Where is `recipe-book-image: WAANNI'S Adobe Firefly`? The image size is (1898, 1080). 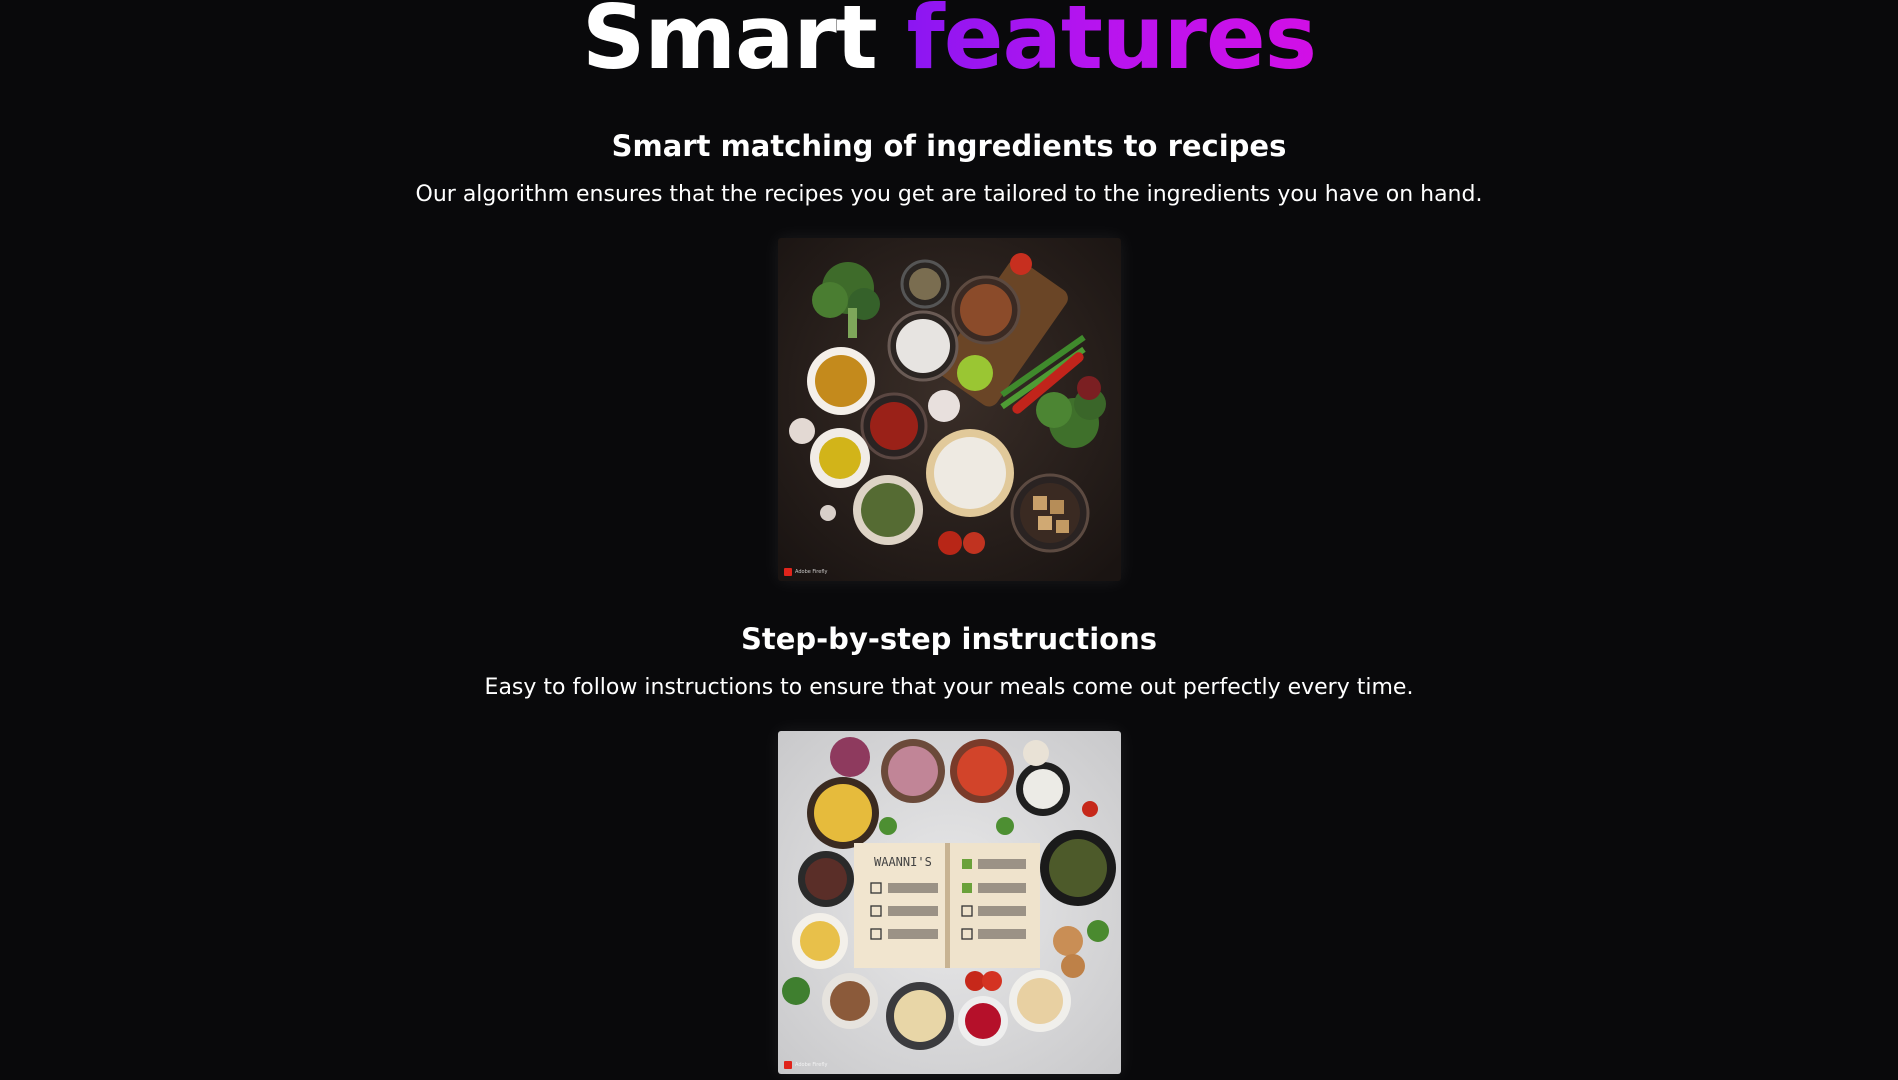 recipe-book-image: WAANNI'S Adobe Firefly is located at coordinates (949, 902).